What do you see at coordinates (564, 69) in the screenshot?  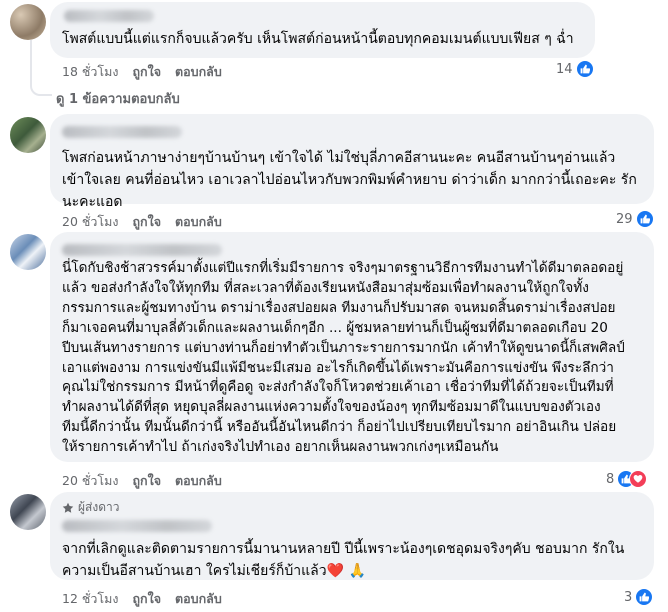 I see `reaction-count: 14` at bounding box center [564, 69].